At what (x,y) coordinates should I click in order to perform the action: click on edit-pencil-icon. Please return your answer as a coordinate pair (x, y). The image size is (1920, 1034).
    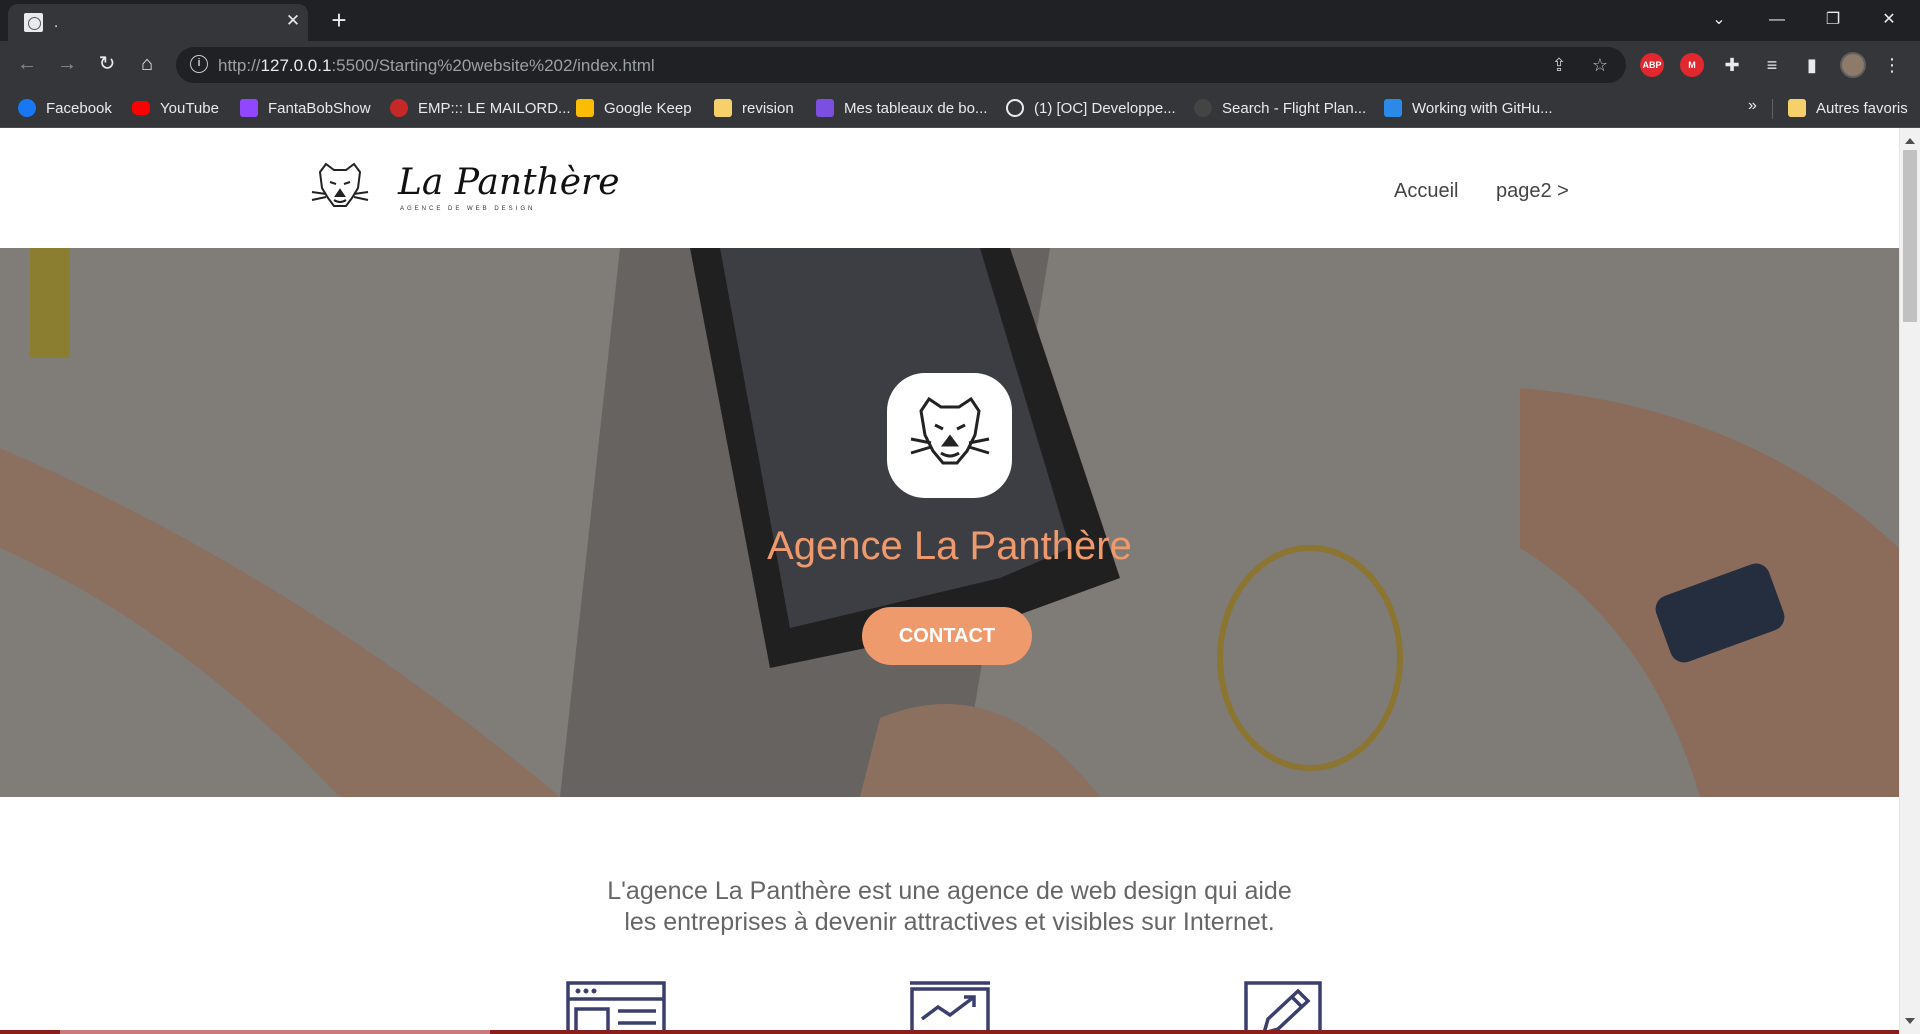
    Looking at the image, I should click on (1283, 1007).